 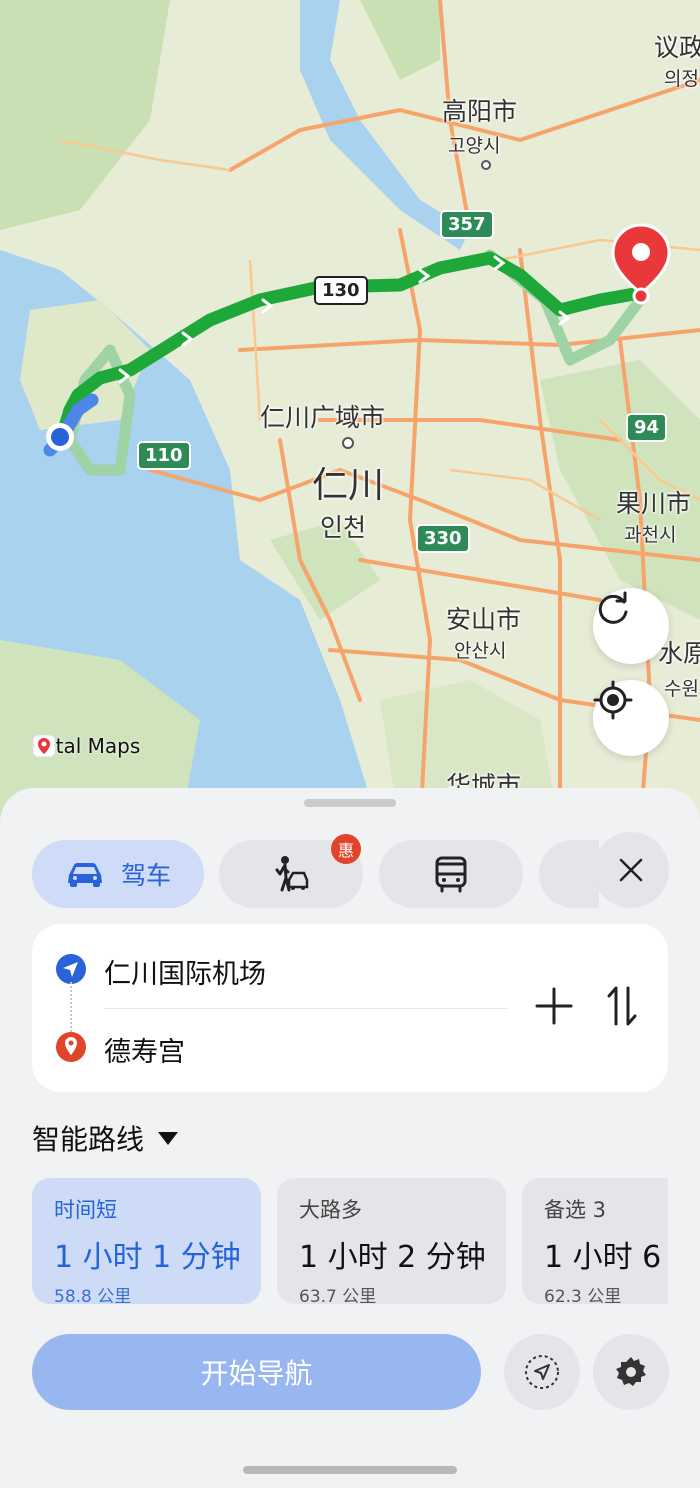 I want to click on route-option-distance: 62.3 公里, so click(x=583, y=1295).